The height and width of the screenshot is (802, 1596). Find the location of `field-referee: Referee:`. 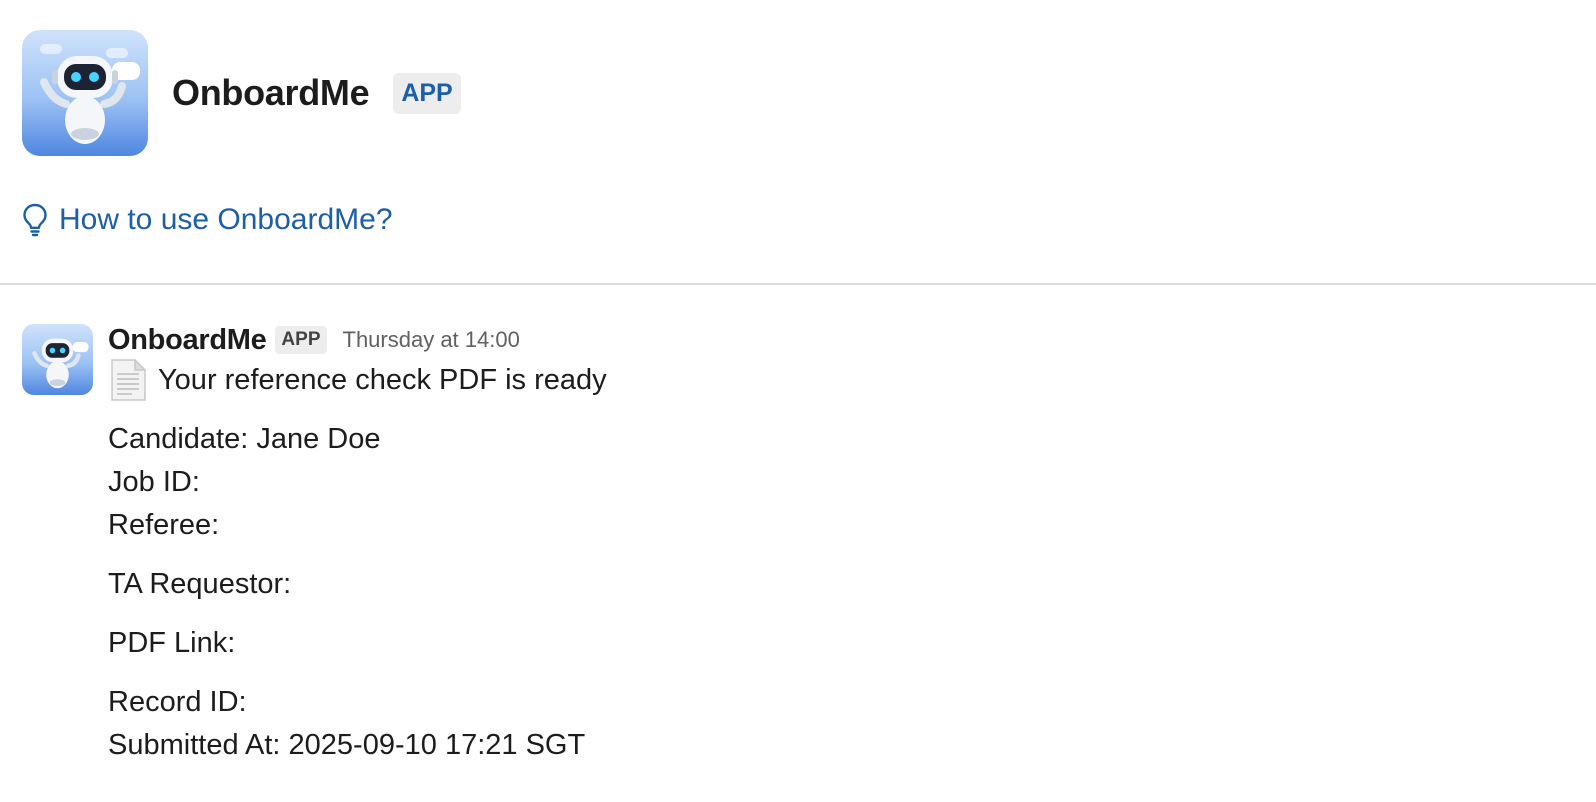

field-referee: Referee: is located at coordinates (164, 525).